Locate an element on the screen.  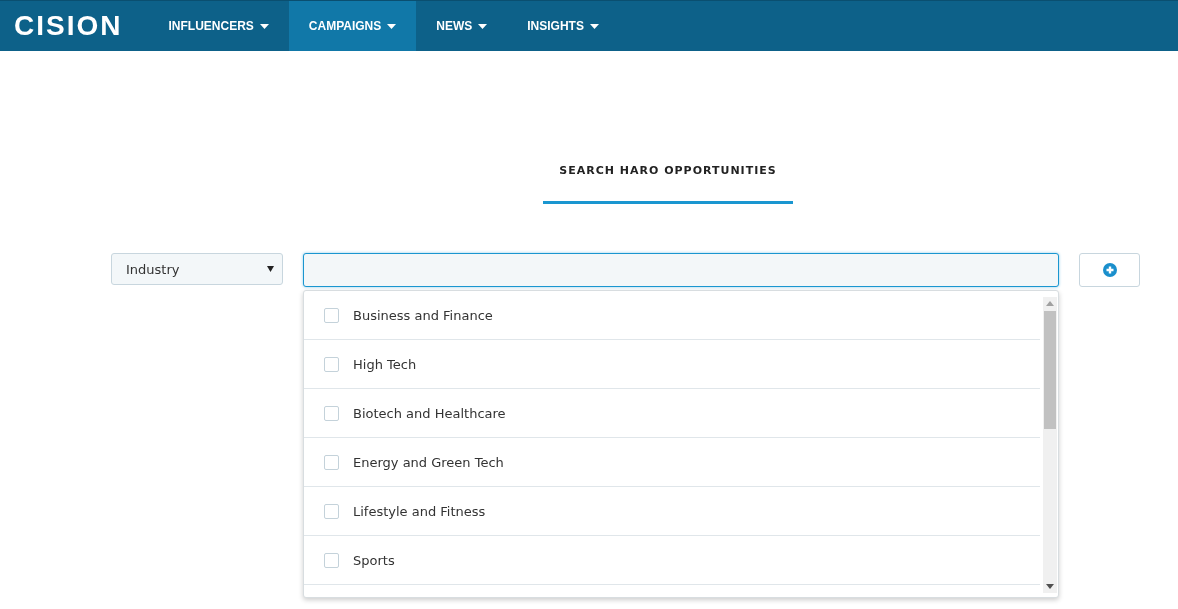
option-item: Business and Finance is located at coordinates (672, 315).